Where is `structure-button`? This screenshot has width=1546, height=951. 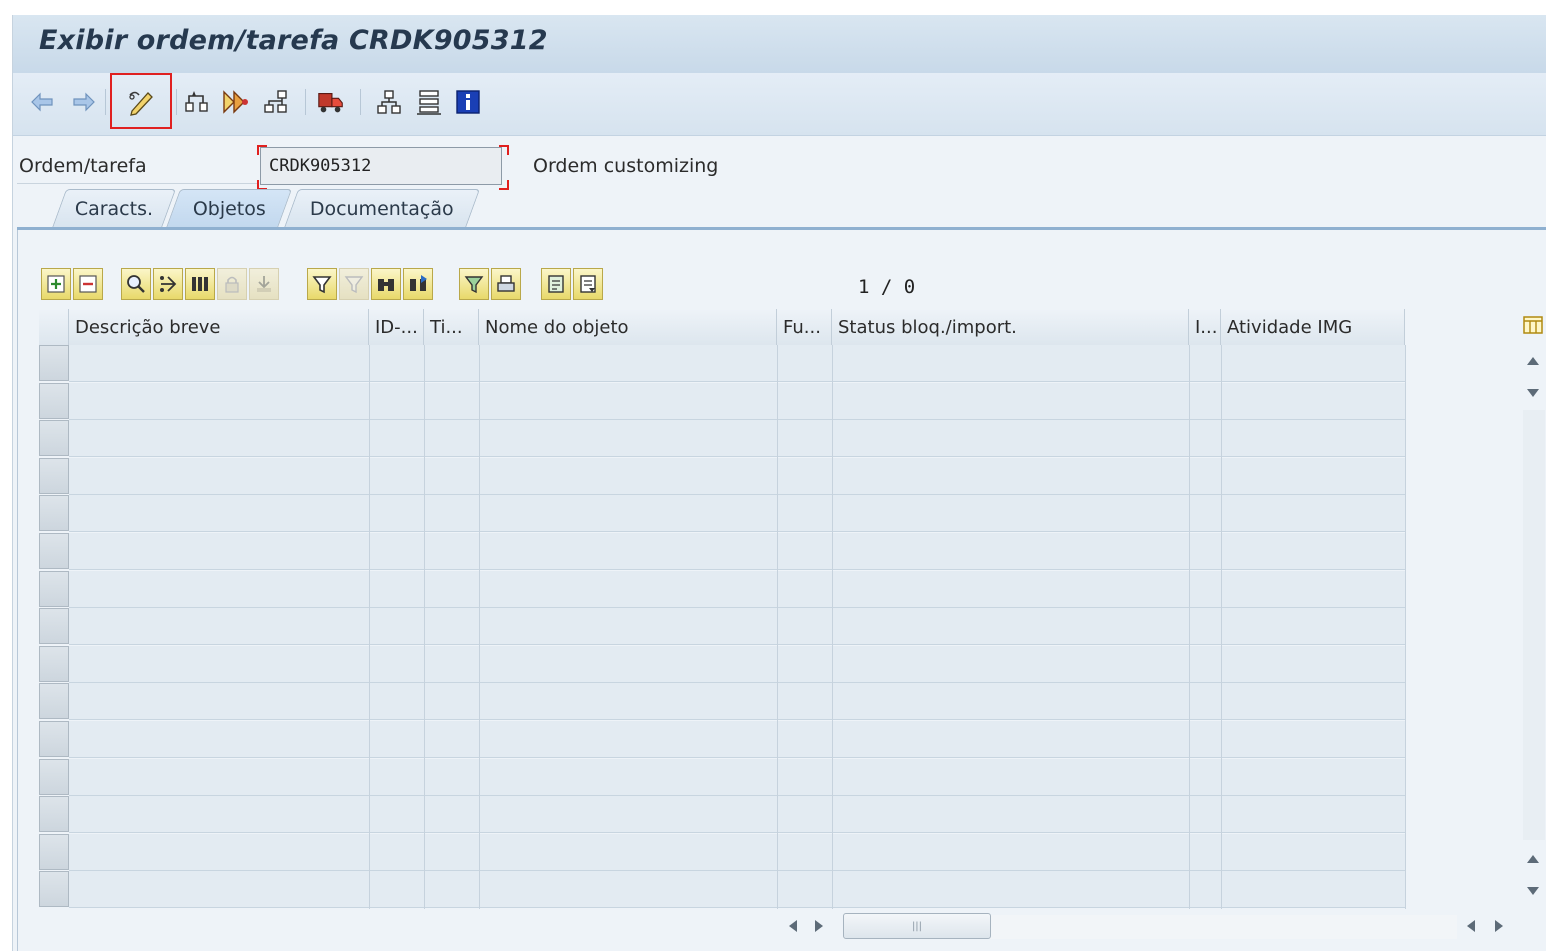
structure-button is located at coordinates (389, 102).